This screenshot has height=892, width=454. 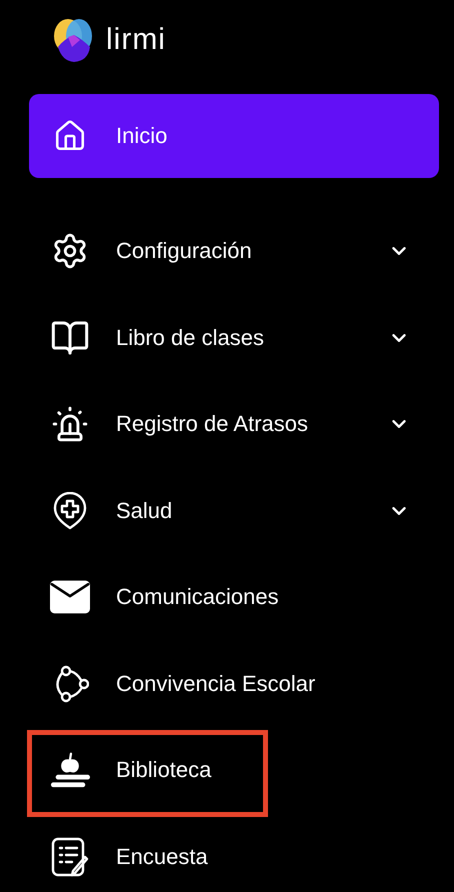 What do you see at coordinates (70, 136) in the screenshot?
I see `home-icon` at bounding box center [70, 136].